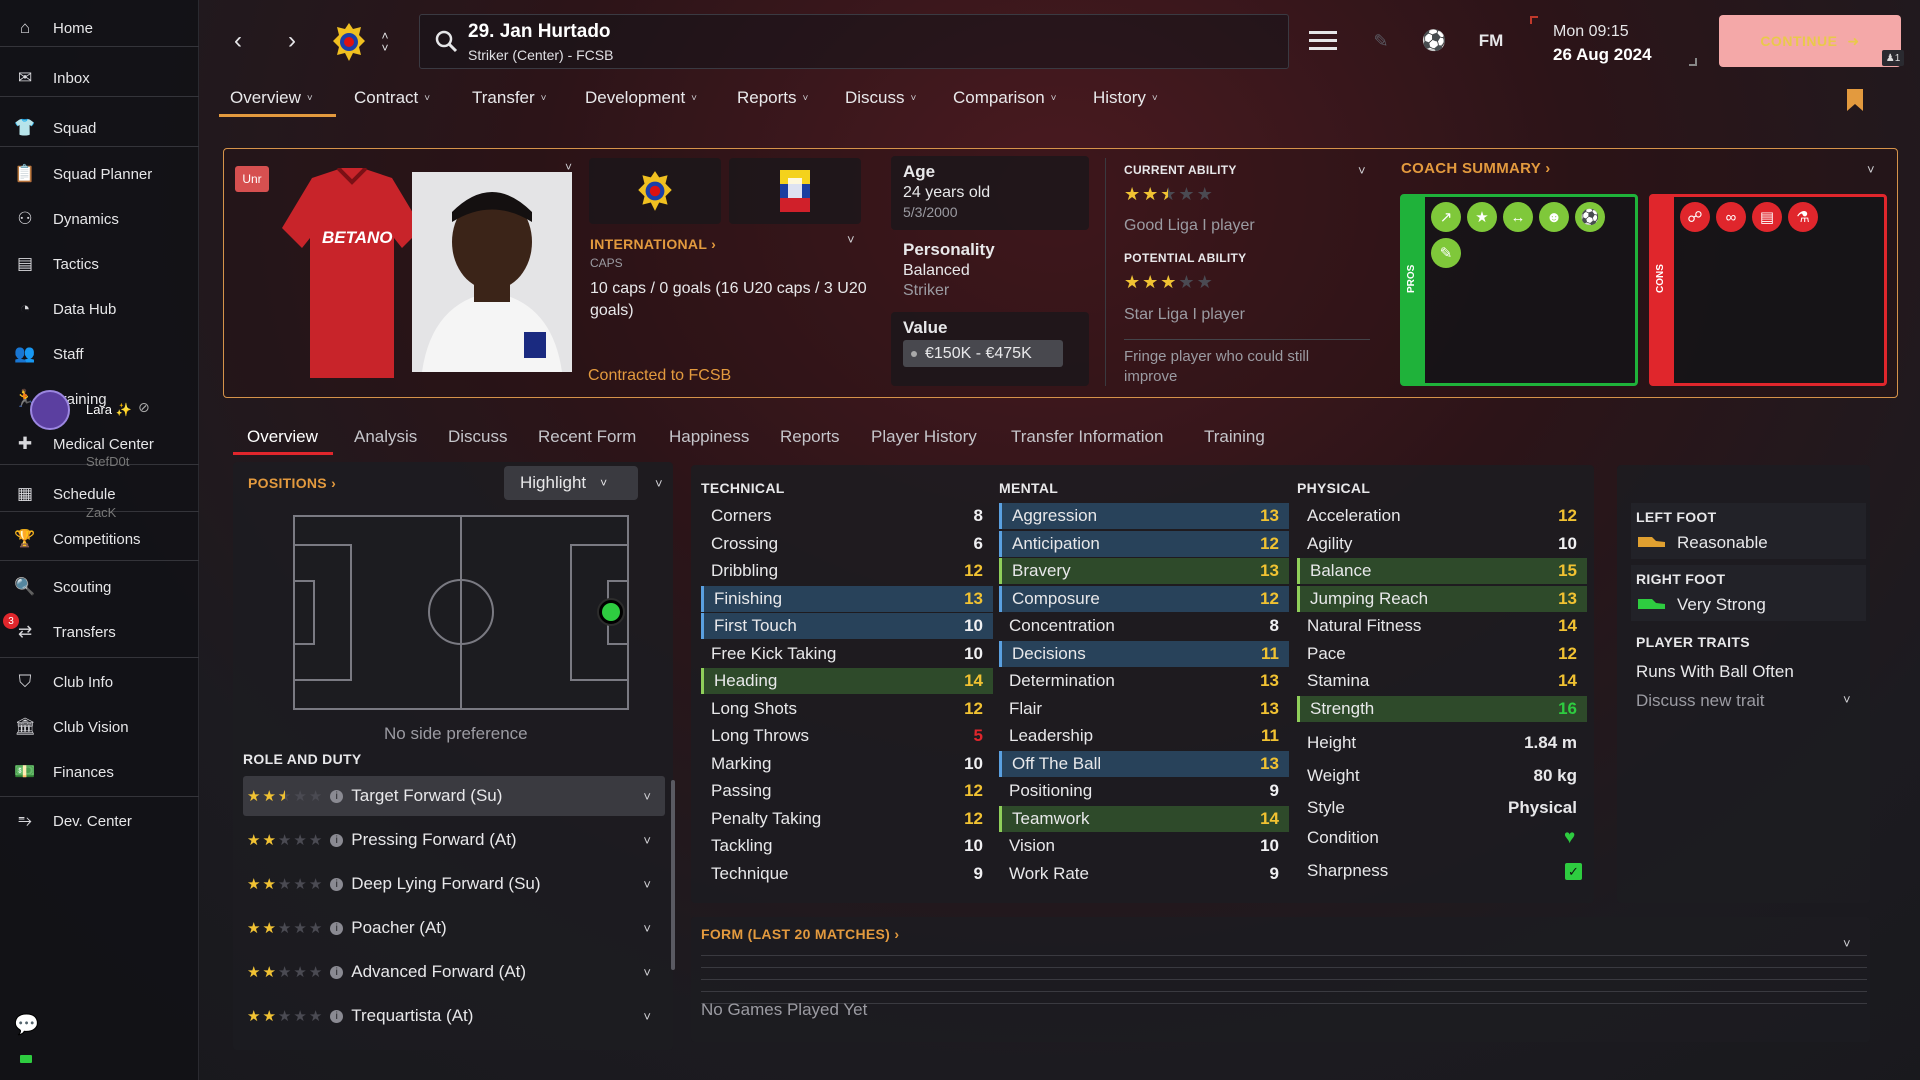 The width and height of the screenshot is (1920, 1080). What do you see at coordinates (1087, 437) in the screenshot?
I see `tab-transfer-information: Transfer Information` at bounding box center [1087, 437].